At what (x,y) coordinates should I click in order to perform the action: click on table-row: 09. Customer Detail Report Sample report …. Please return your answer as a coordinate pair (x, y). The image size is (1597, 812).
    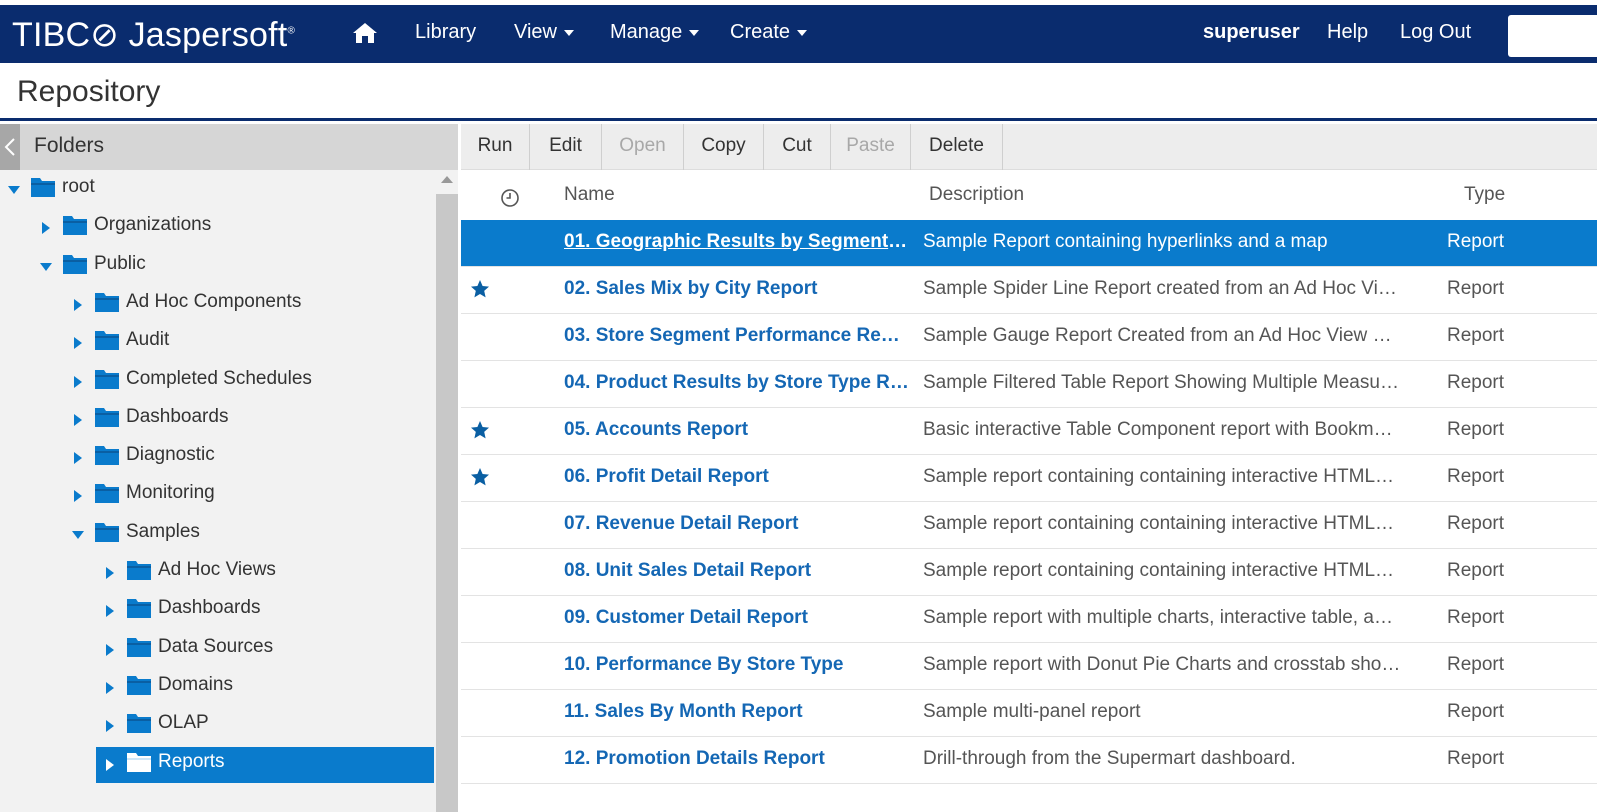
    Looking at the image, I should click on (1029, 619).